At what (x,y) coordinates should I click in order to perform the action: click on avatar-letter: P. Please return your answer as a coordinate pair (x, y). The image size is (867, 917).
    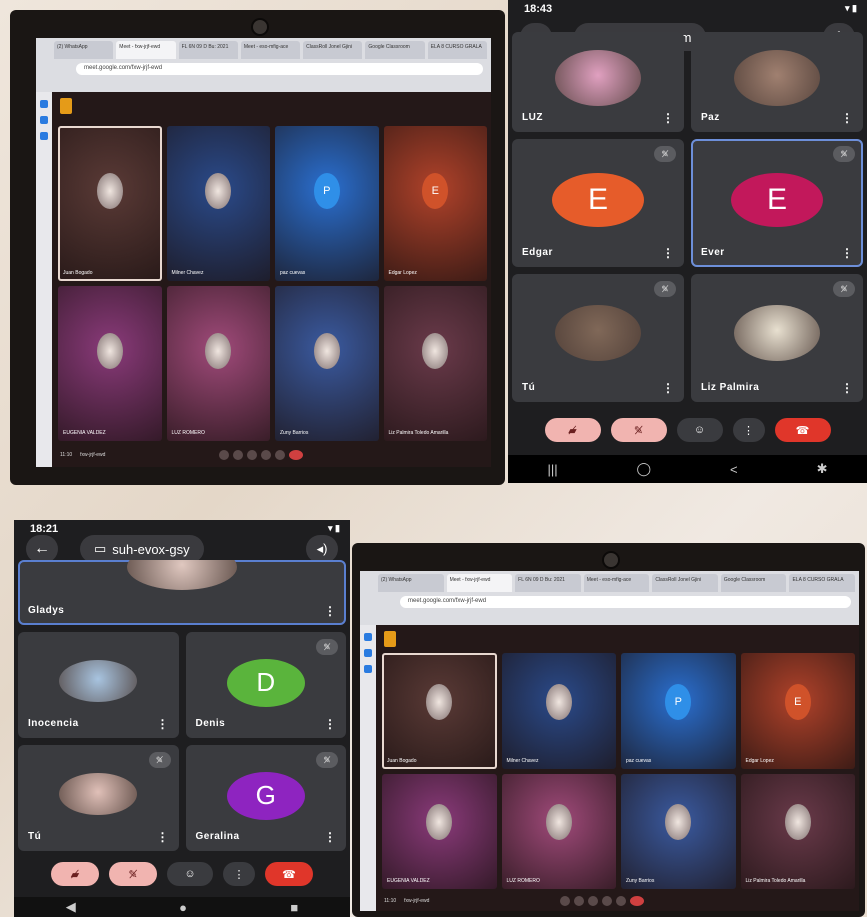
    Looking at the image, I should click on (678, 701).